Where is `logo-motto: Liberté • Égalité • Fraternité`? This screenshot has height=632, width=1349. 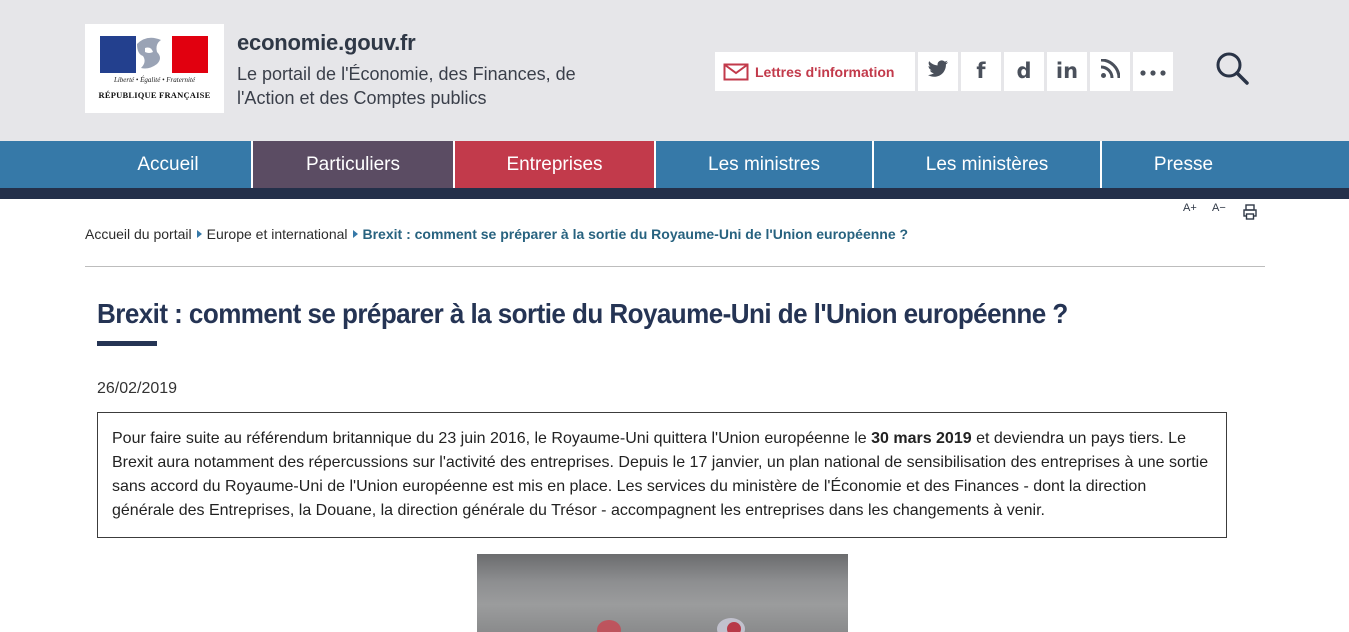
logo-motto: Liberté • Égalité • Fraternité is located at coordinates (154, 80).